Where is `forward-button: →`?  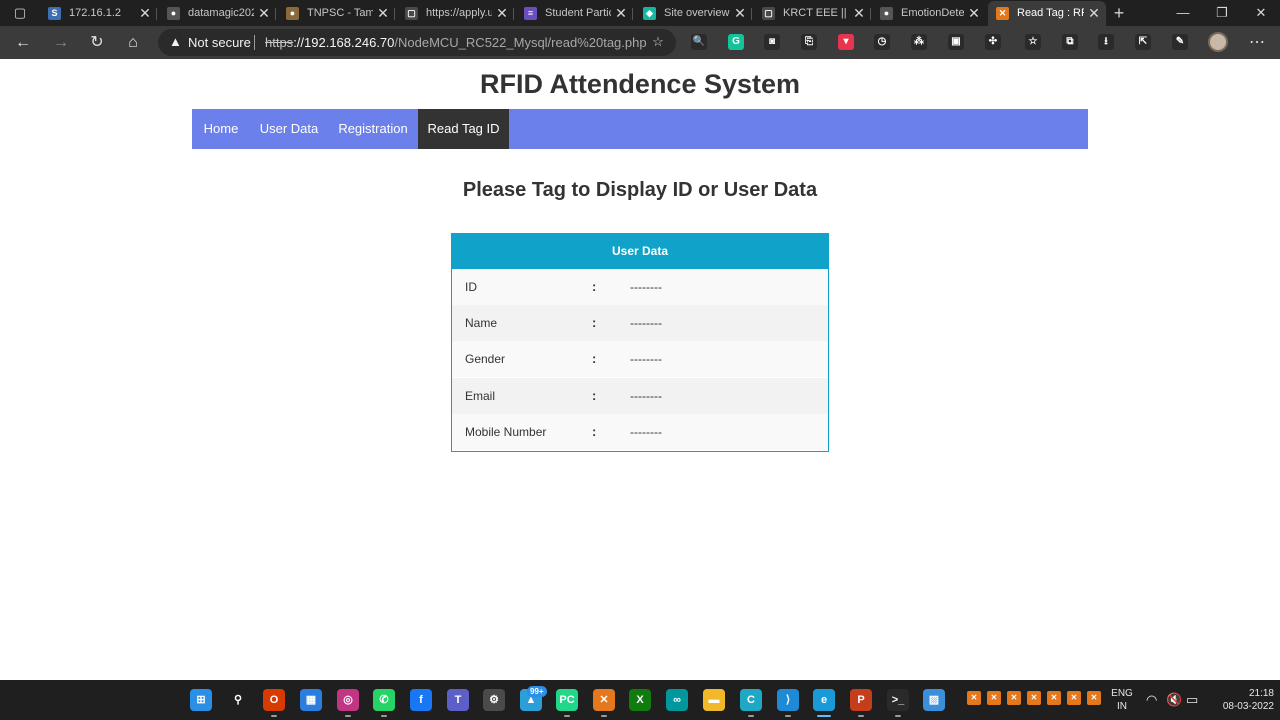 forward-button: → is located at coordinates (61, 43).